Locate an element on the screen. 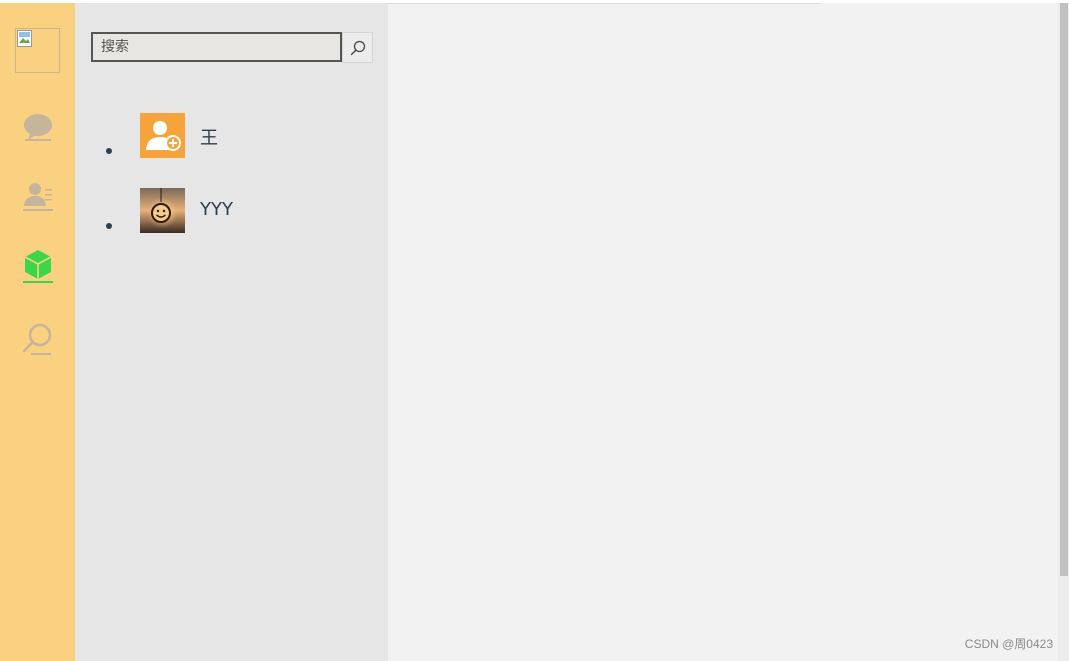 Image resolution: width=1069 pixels, height=661 pixels. nav-chat is located at coordinates (38, 127).